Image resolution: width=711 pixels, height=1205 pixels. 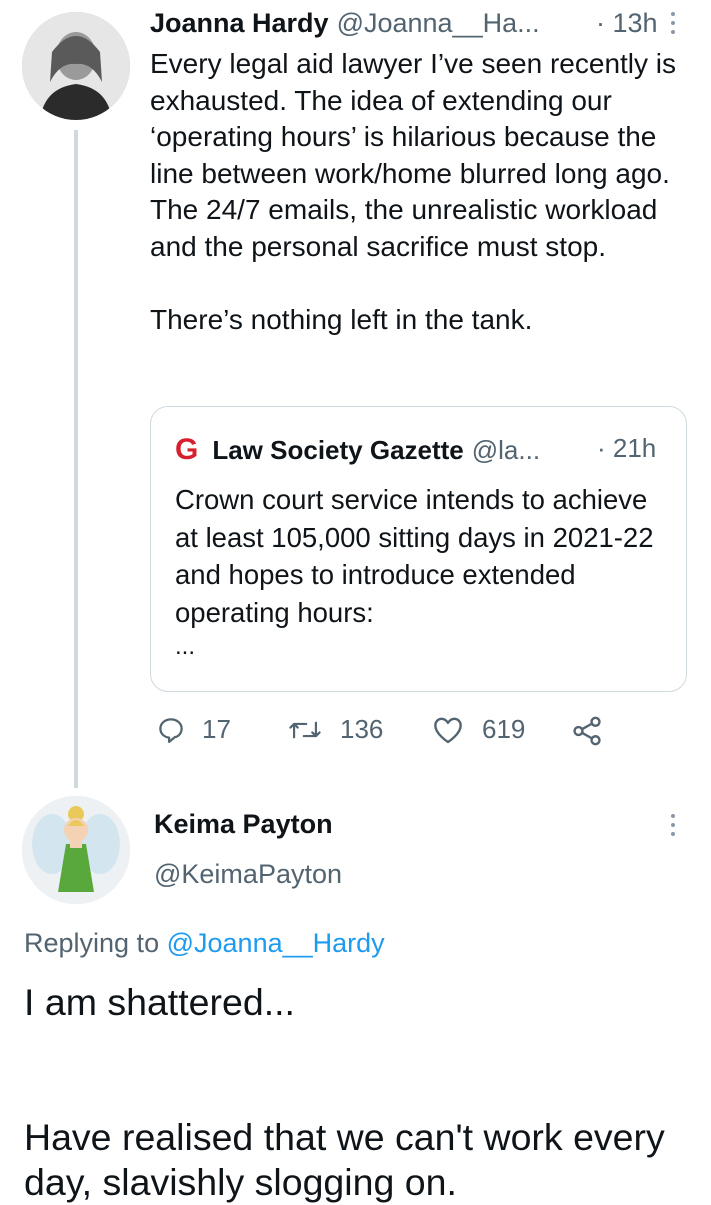 I want to click on reply-more-options-icon, so click(x=673, y=827).